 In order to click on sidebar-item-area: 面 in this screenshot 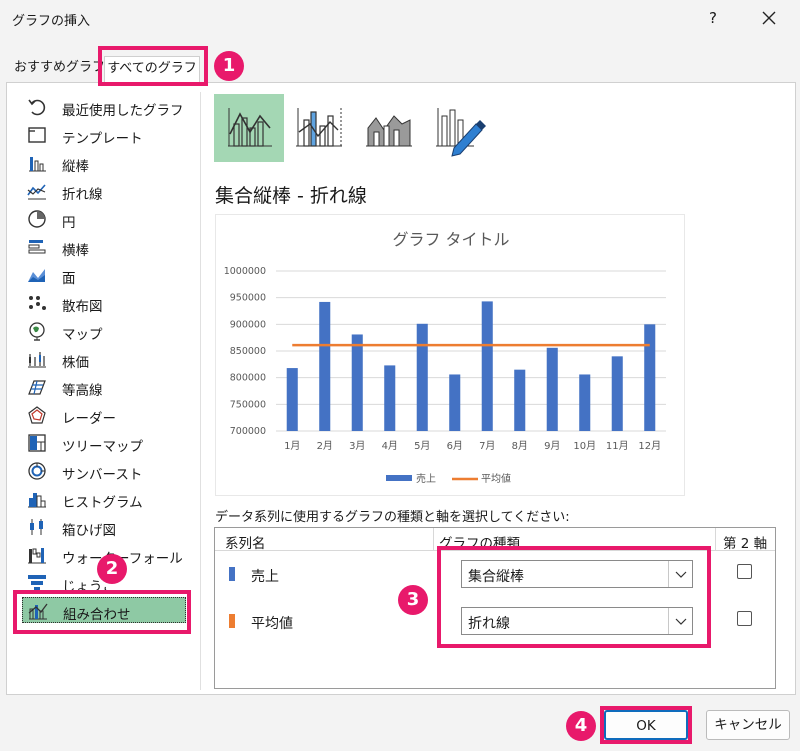, I will do `click(104, 275)`.